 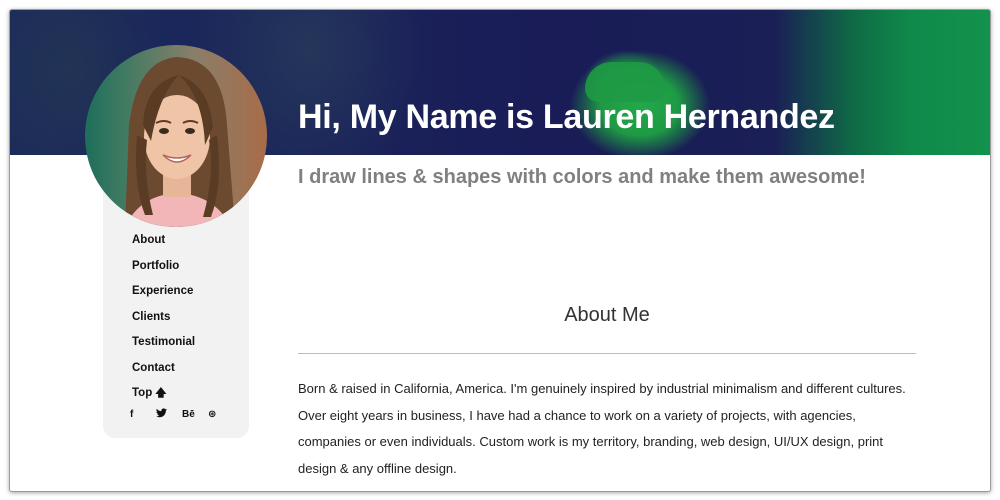 I want to click on twitter-icon, so click(x=169, y=414).